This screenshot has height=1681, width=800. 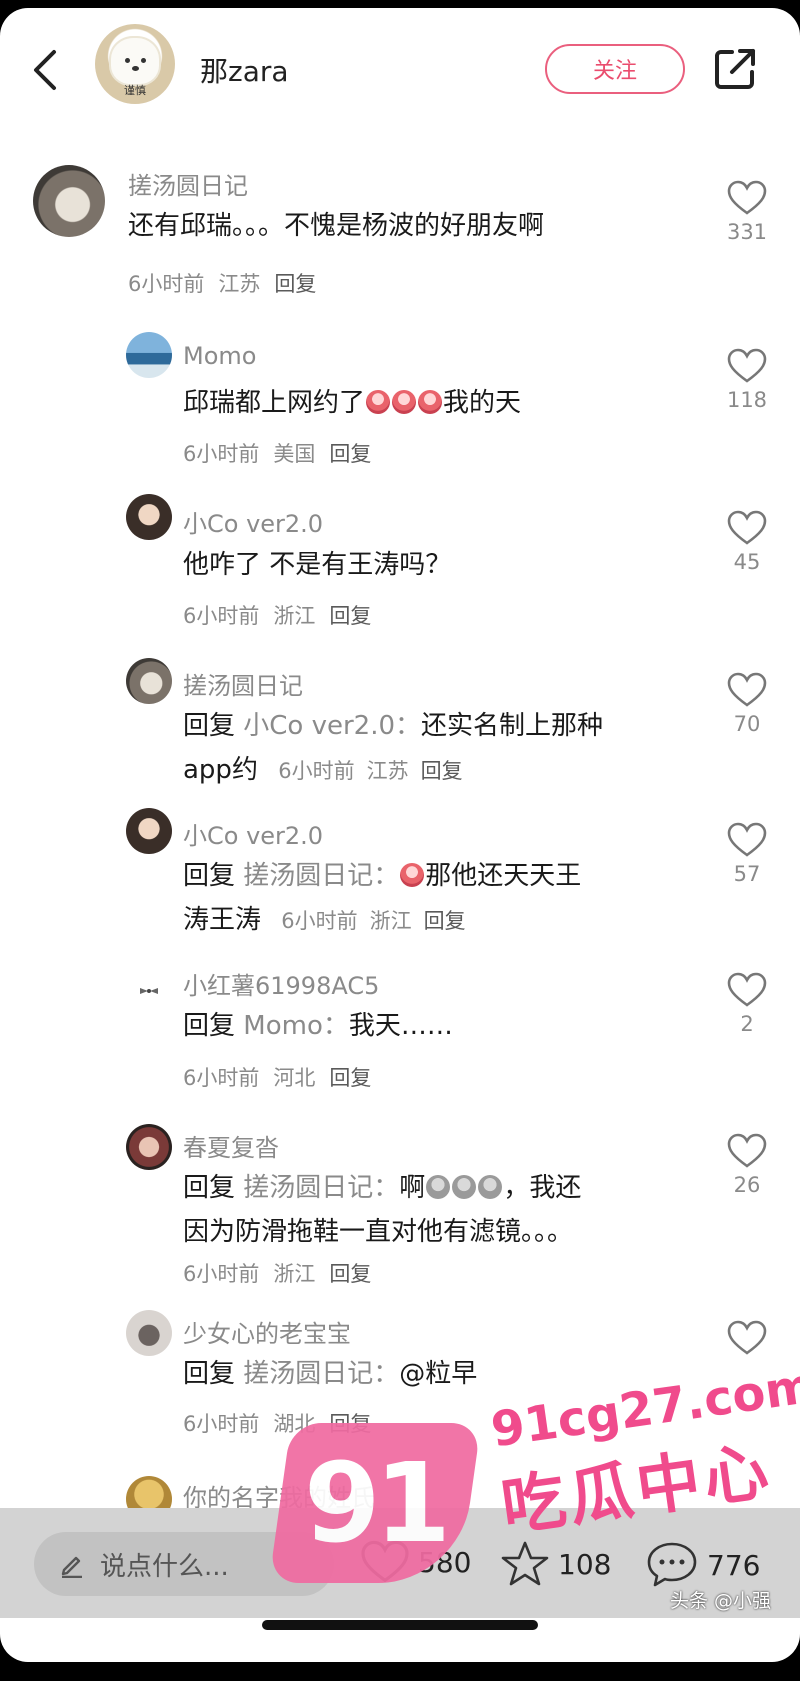 I want to click on avatar-nose, so click(x=135, y=68).